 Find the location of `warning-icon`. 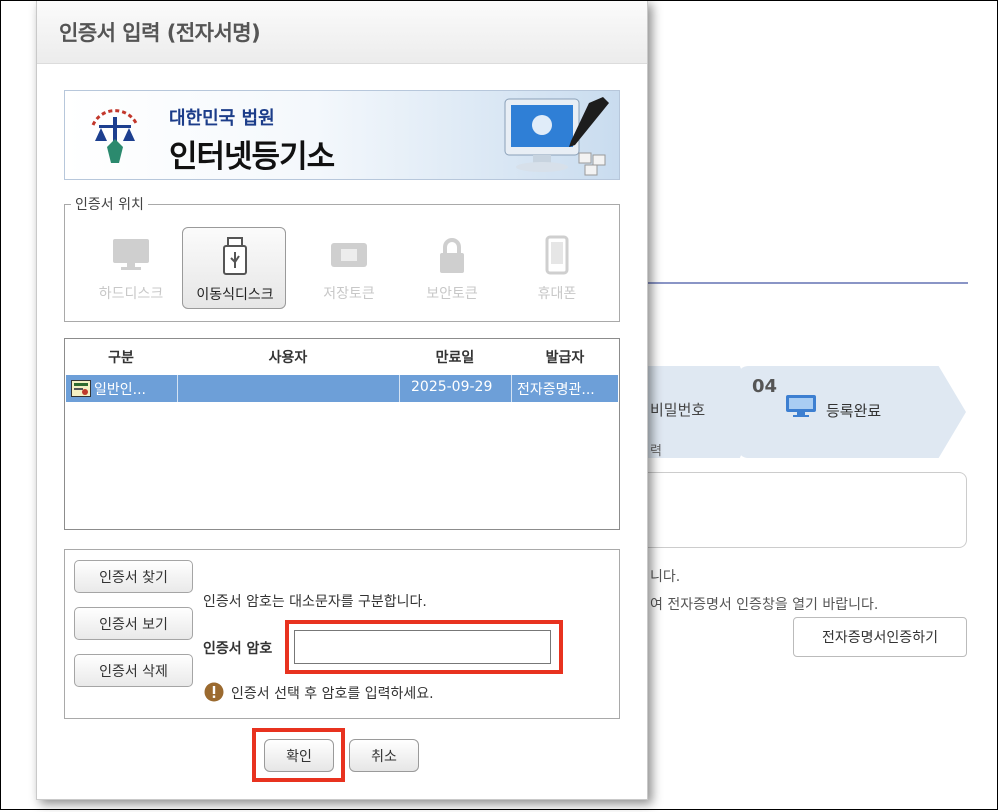

warning-icon is located at coordinates (214, 692).